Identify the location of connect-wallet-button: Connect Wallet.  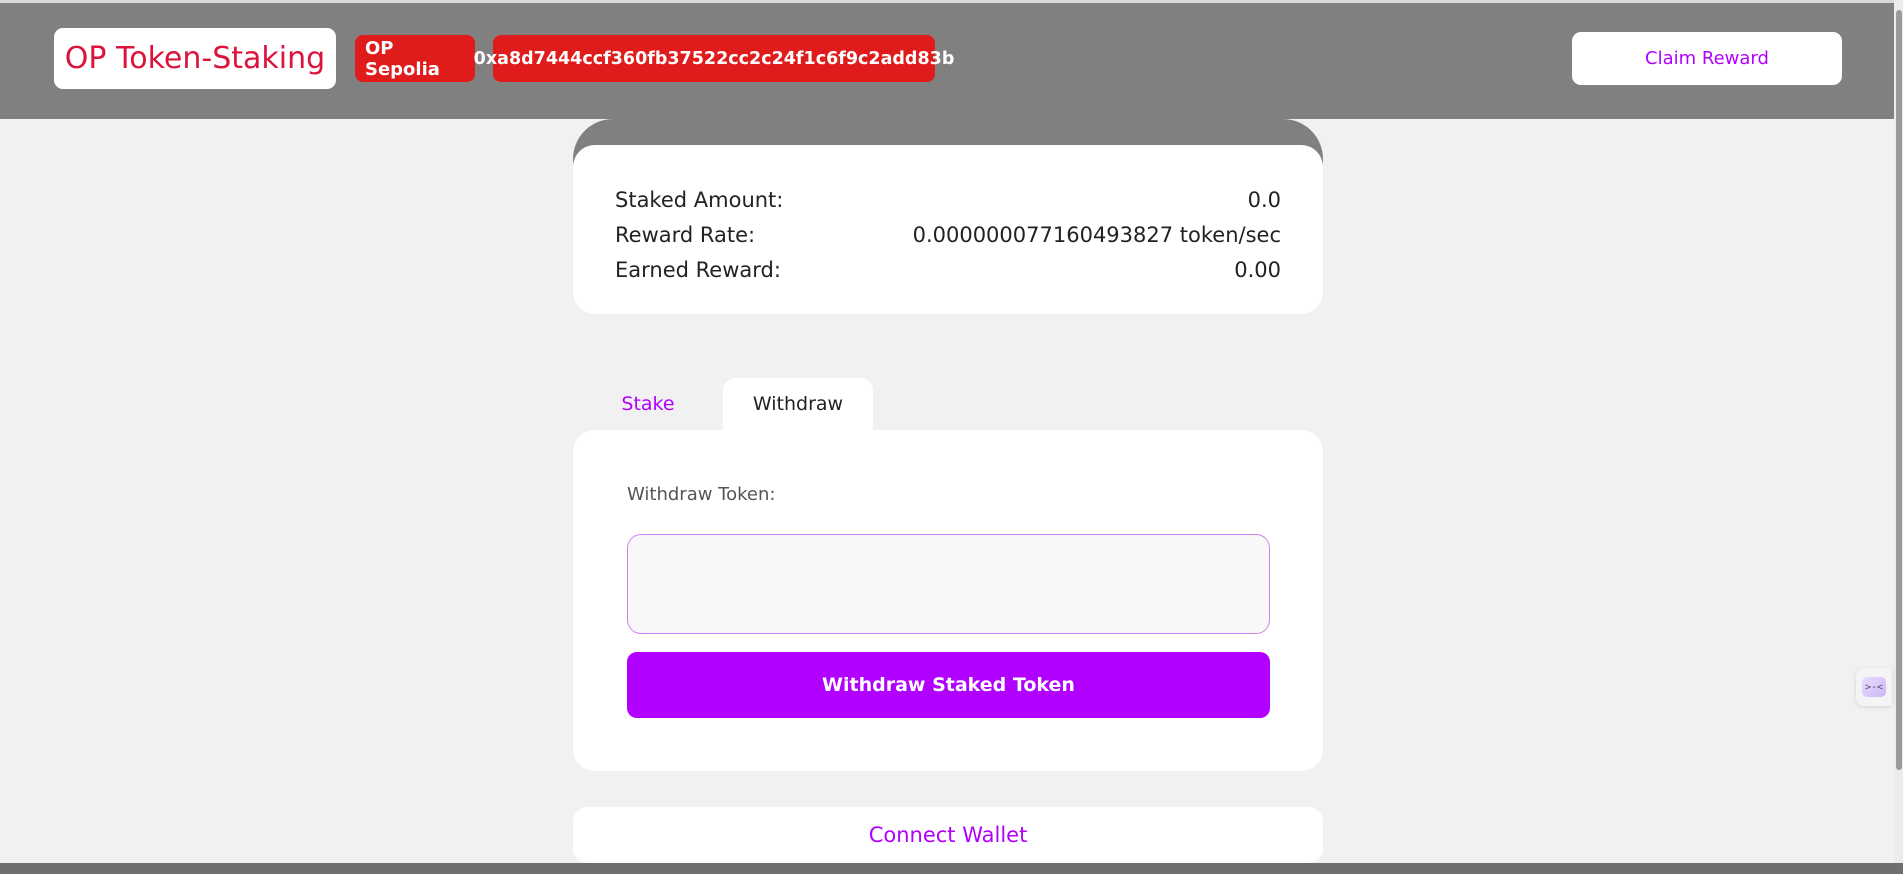
(948, 835).